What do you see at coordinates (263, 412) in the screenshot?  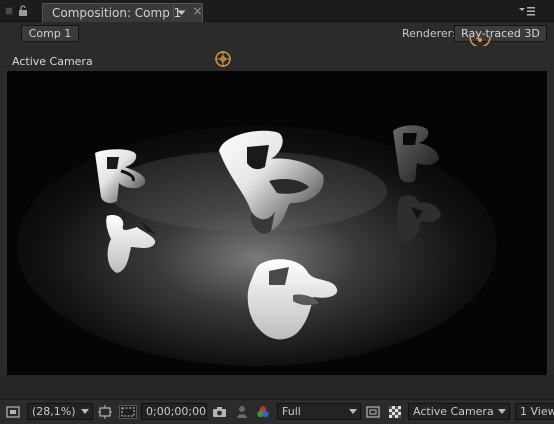 I see `color-channels-icon` at bounding box center [263, 412].